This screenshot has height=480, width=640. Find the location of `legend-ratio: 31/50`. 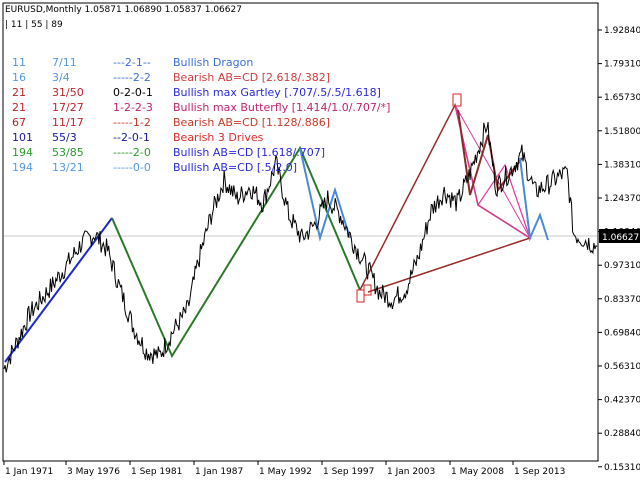

legend-ratio: 31/50 is located at coordinates (68, 92).